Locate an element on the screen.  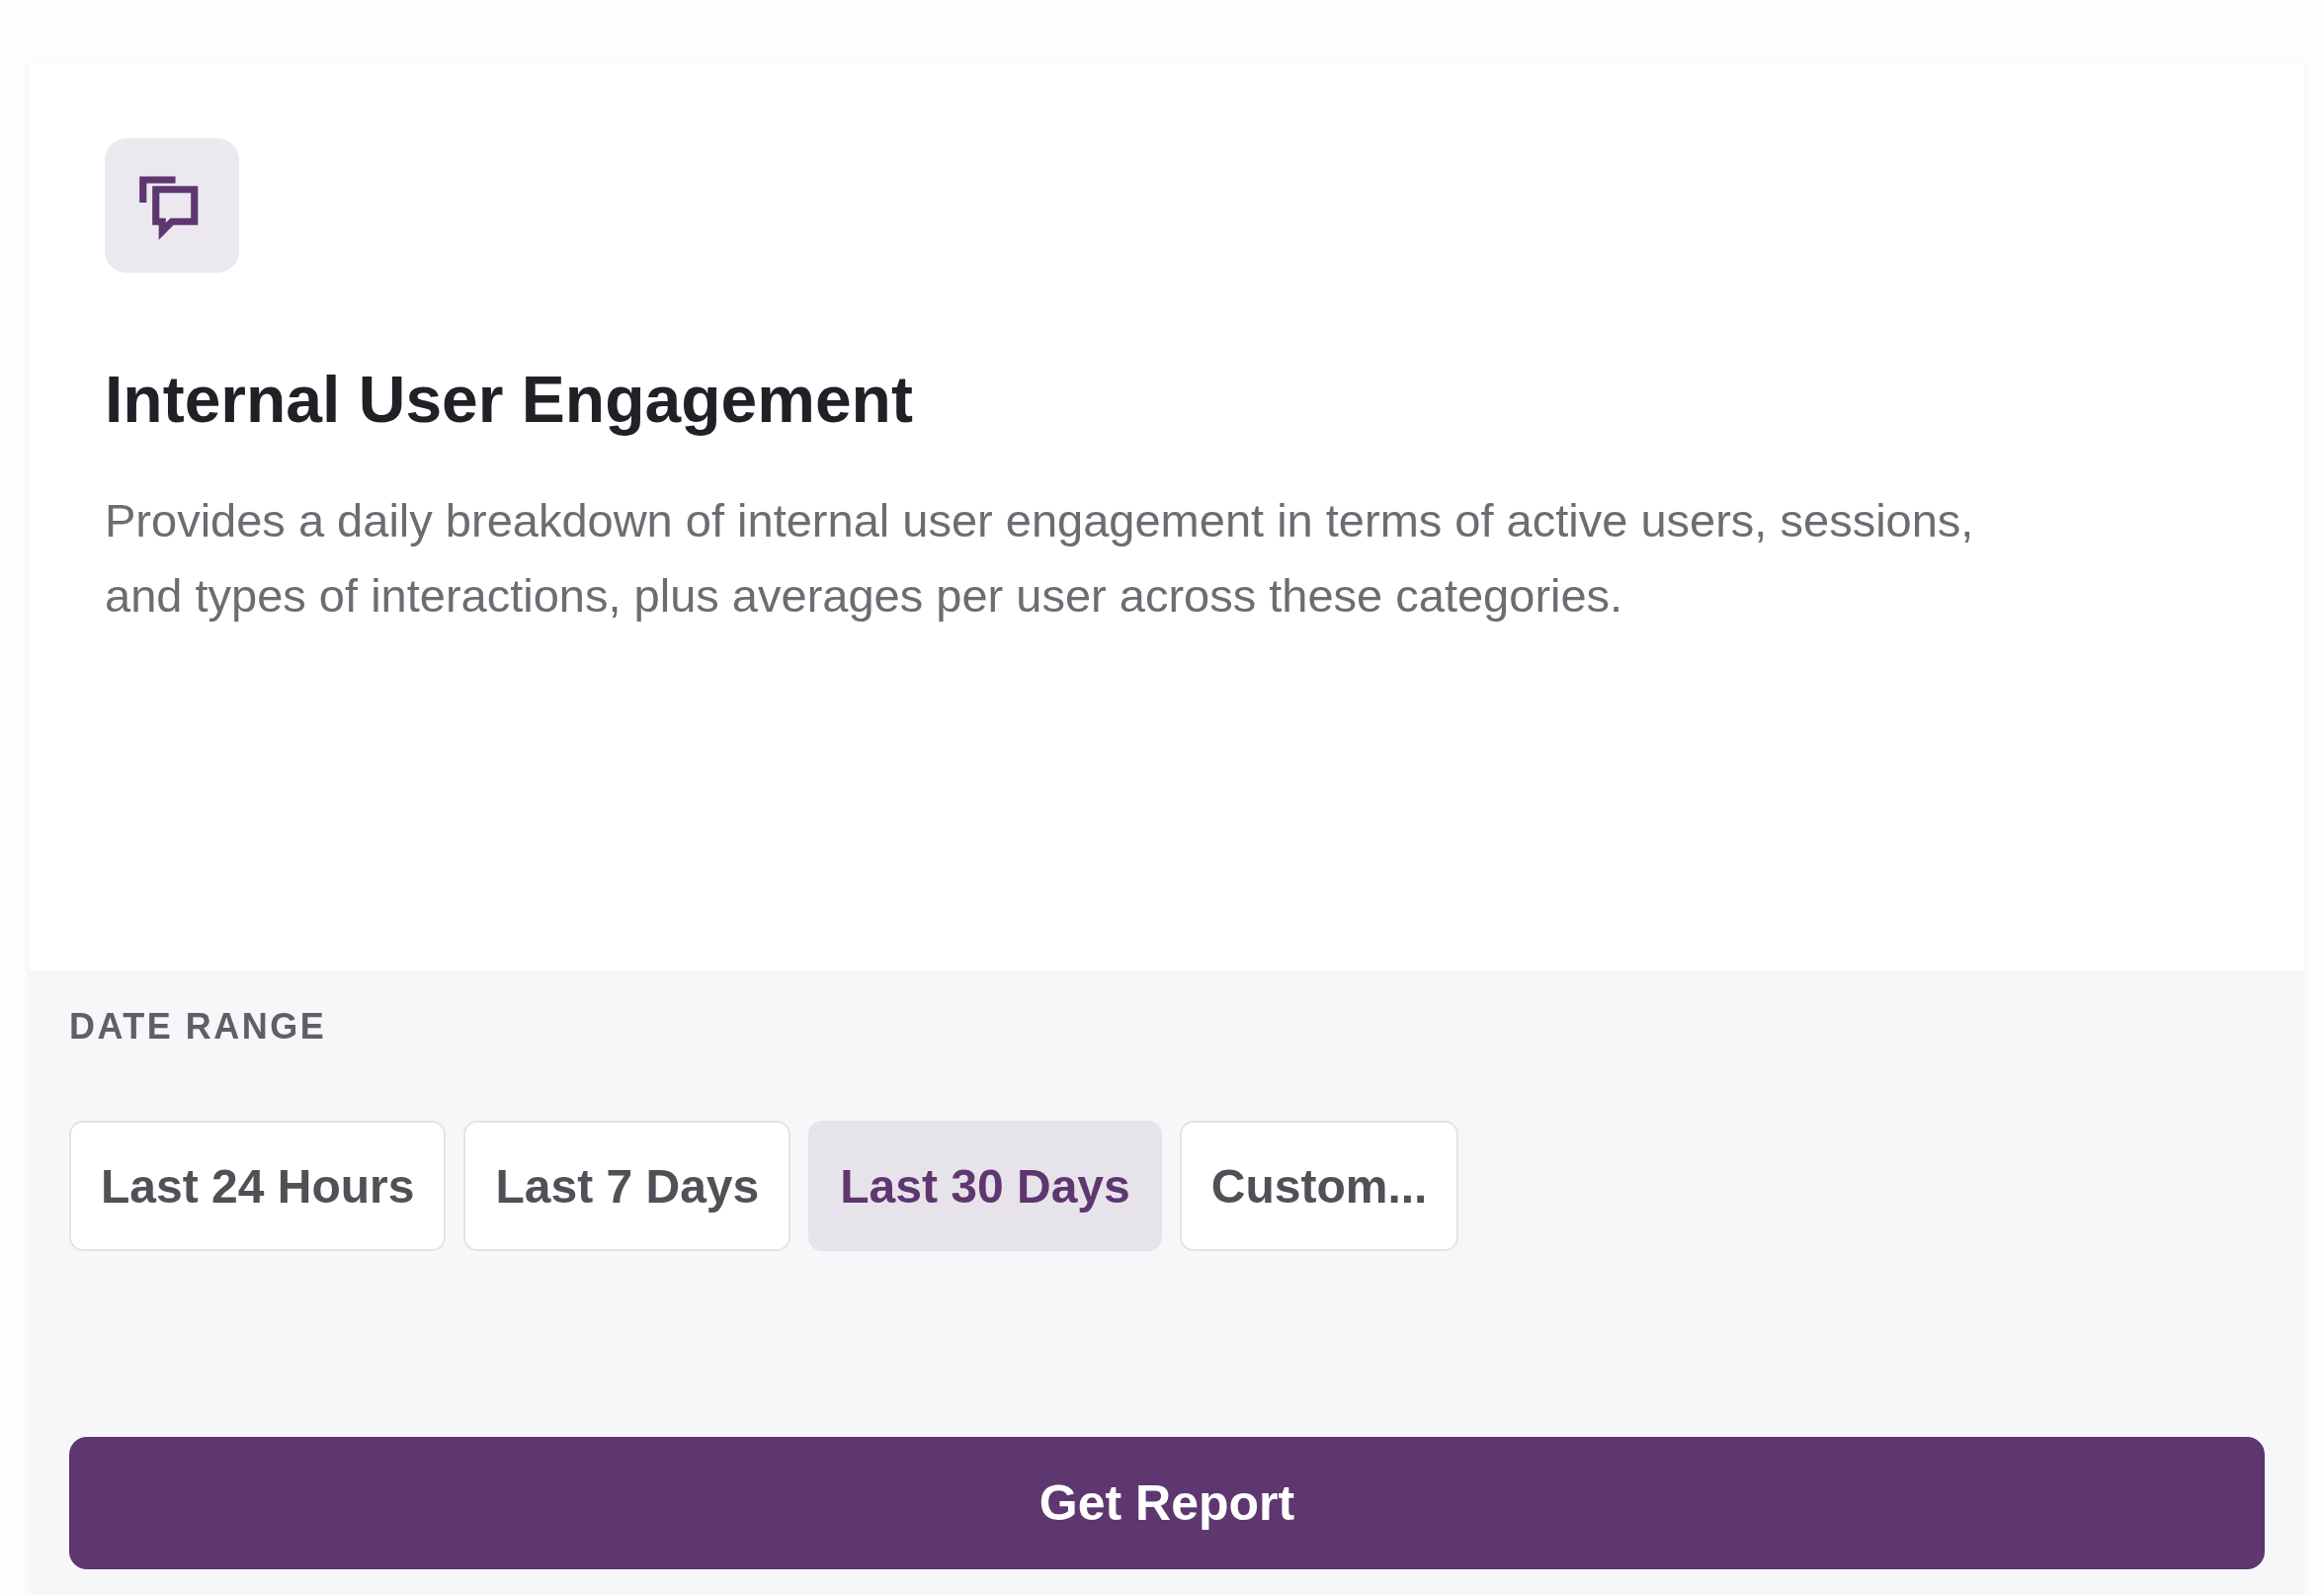
card-title: Internal User Engagement is located at coordinates (509, 400).